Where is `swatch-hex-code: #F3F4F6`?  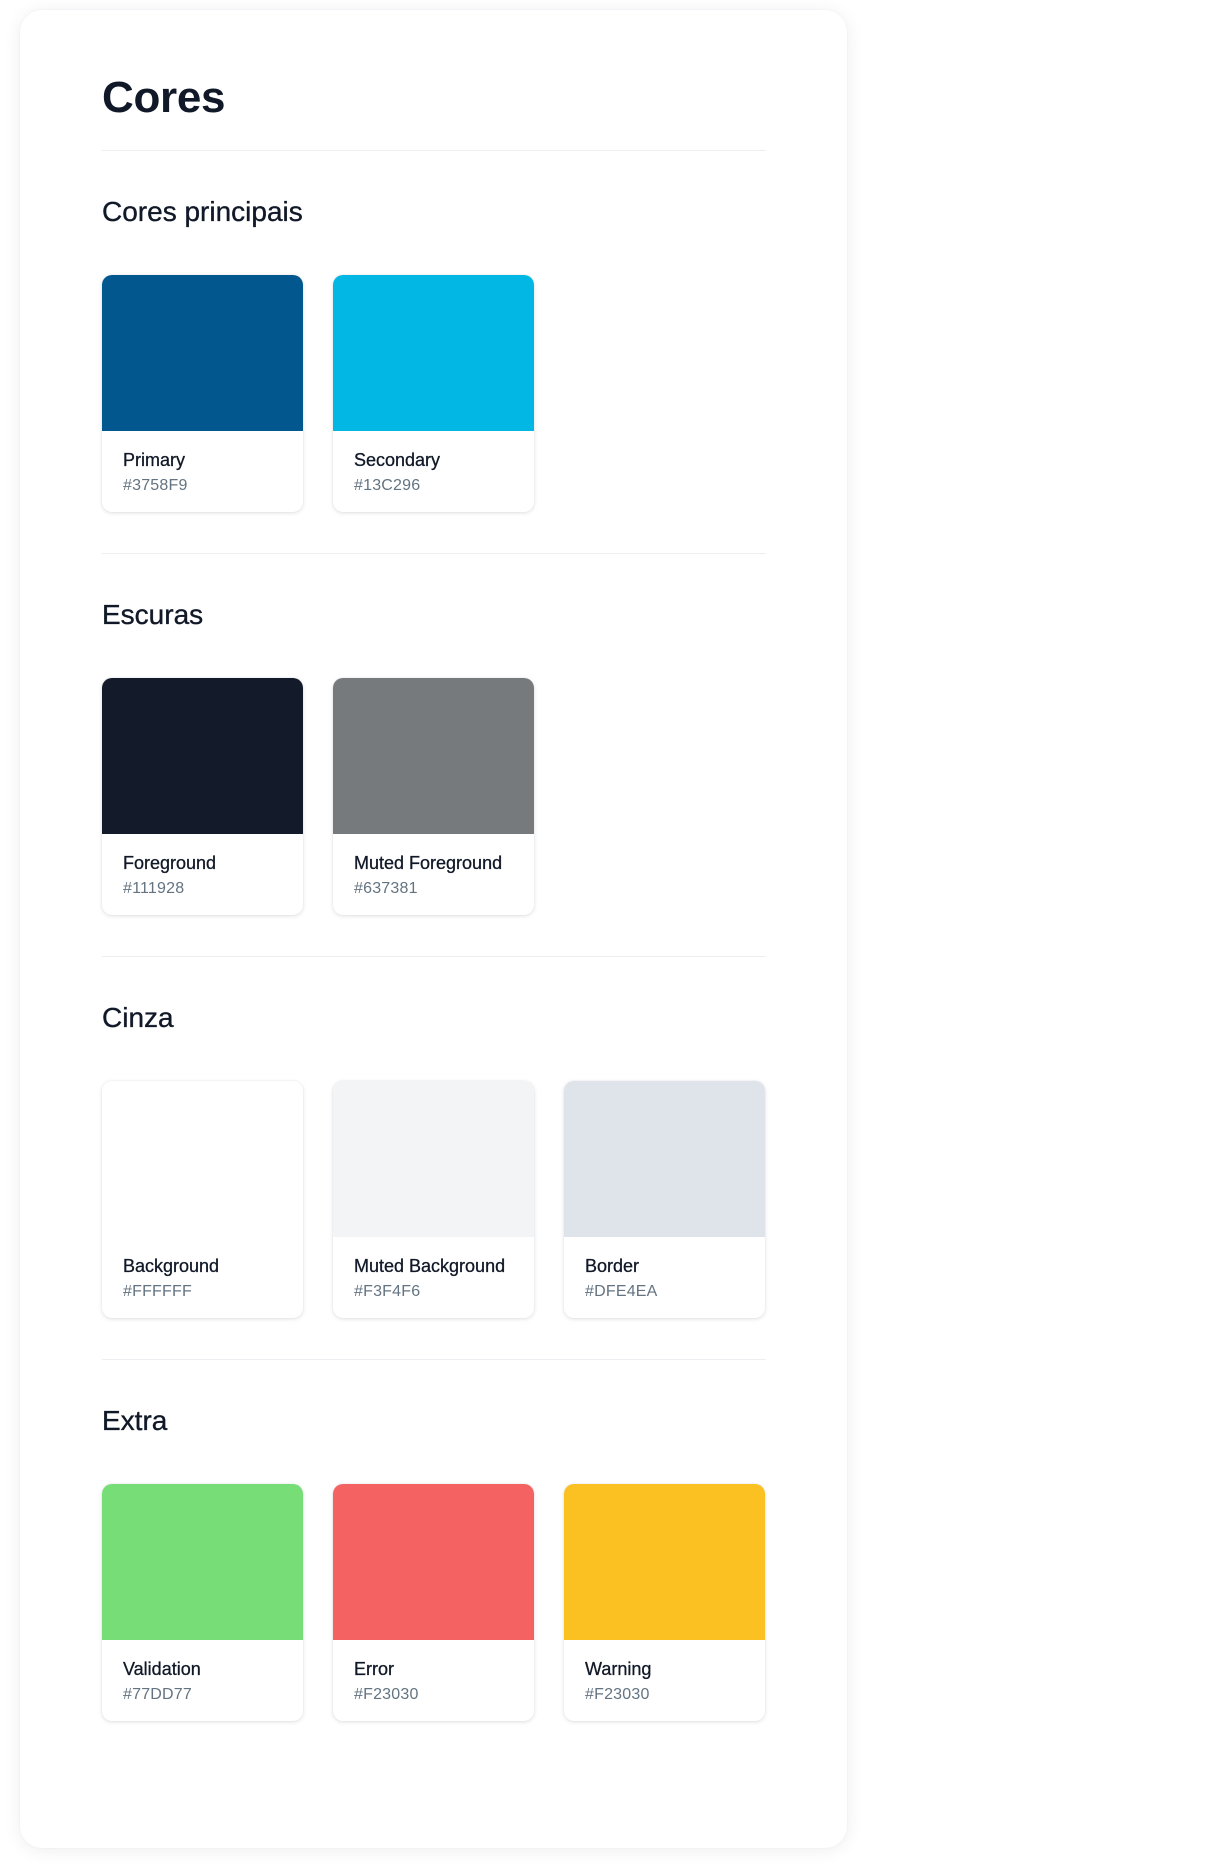 swatch-hex-code: #F3F4F6 is located at coordinates (387, 1291).